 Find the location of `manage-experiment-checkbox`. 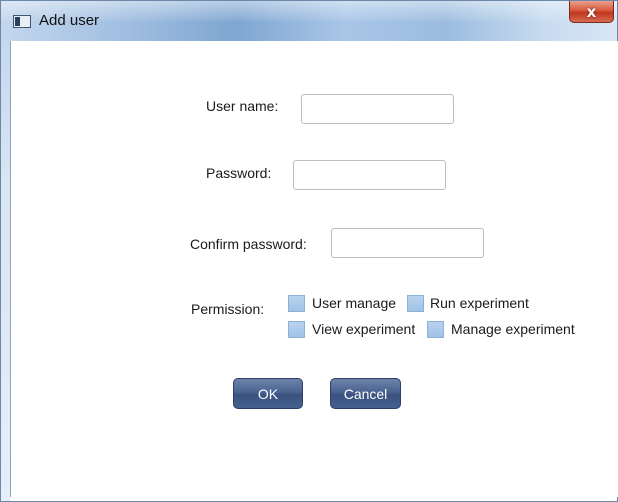

manage-experiment-checkbox is located at coordinates (435, 329).